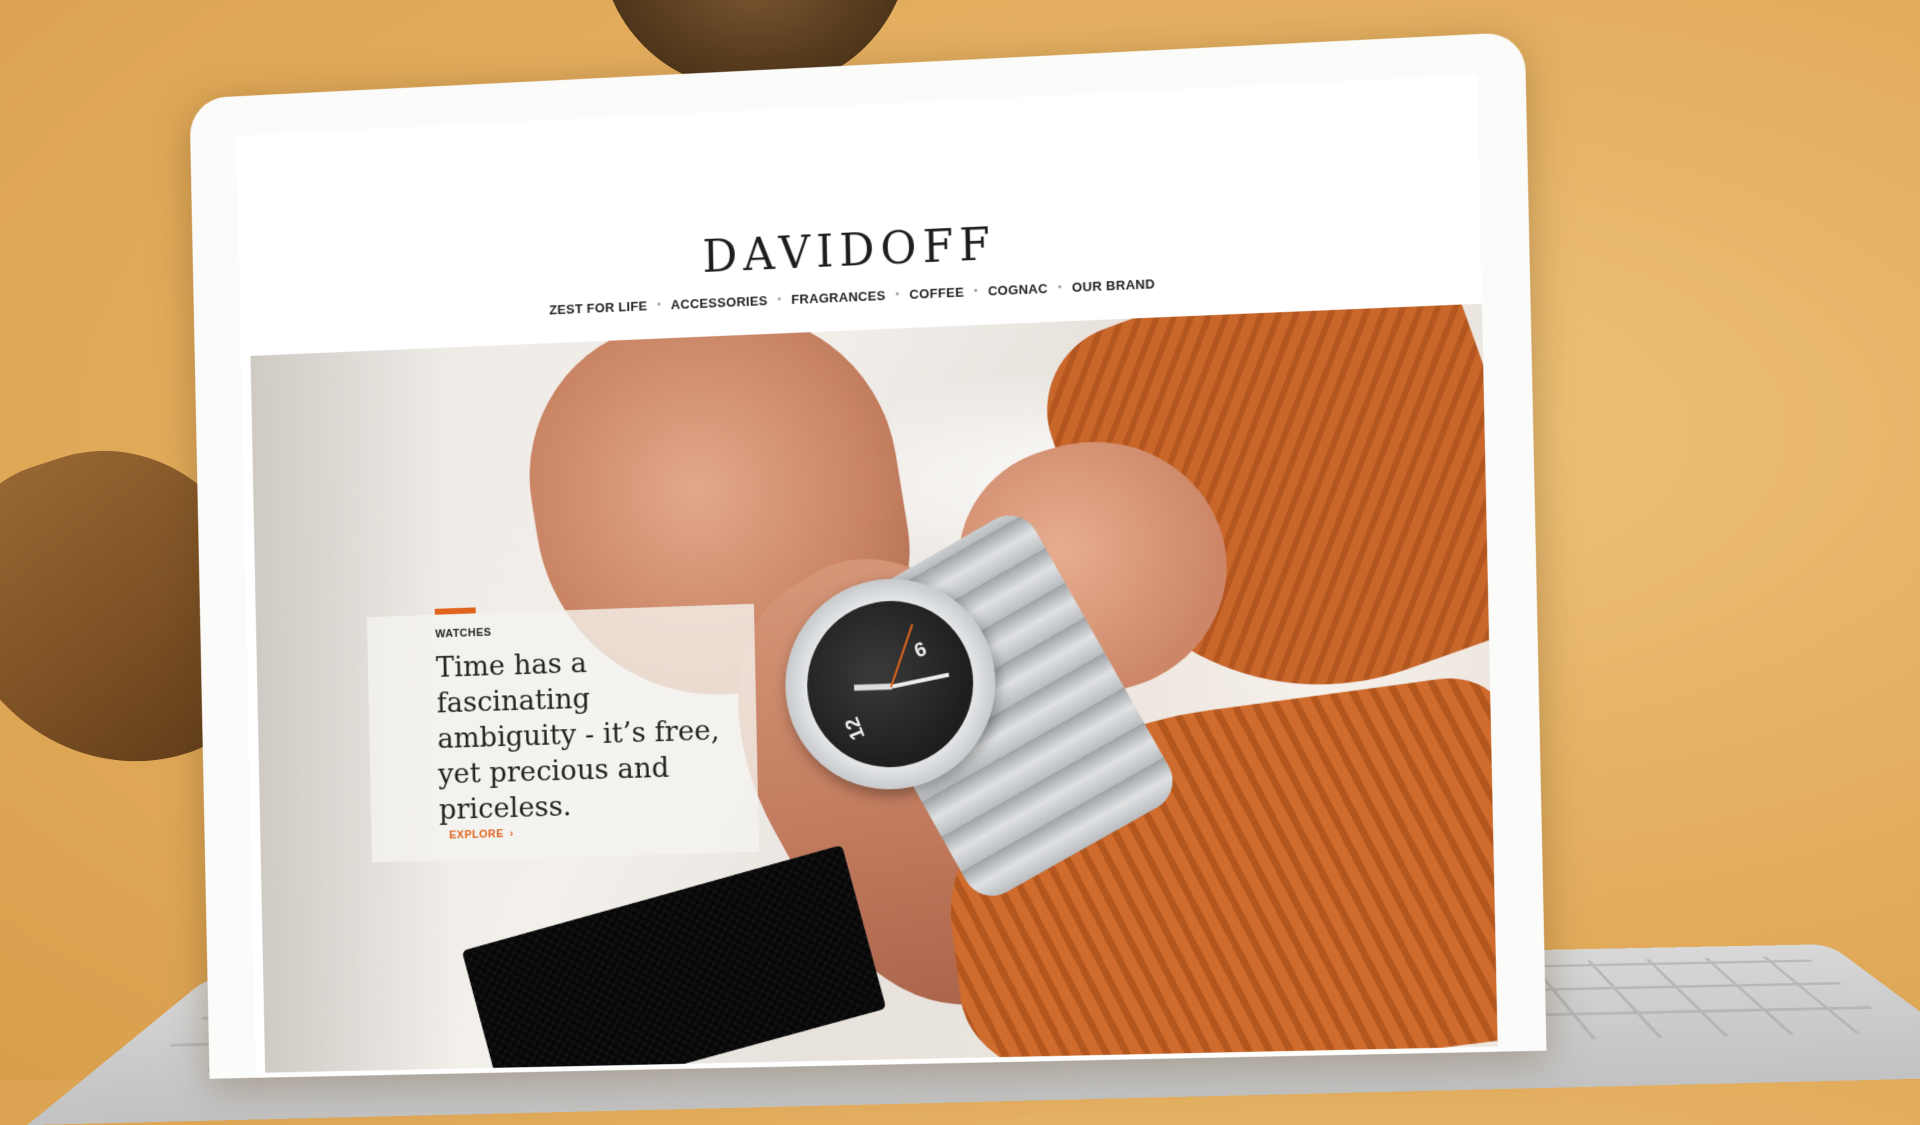 The image size is (1920, 1125). Describe the element at coordinates (674, 958) in the screenshot. I see `leather-wallet-image` at that location.